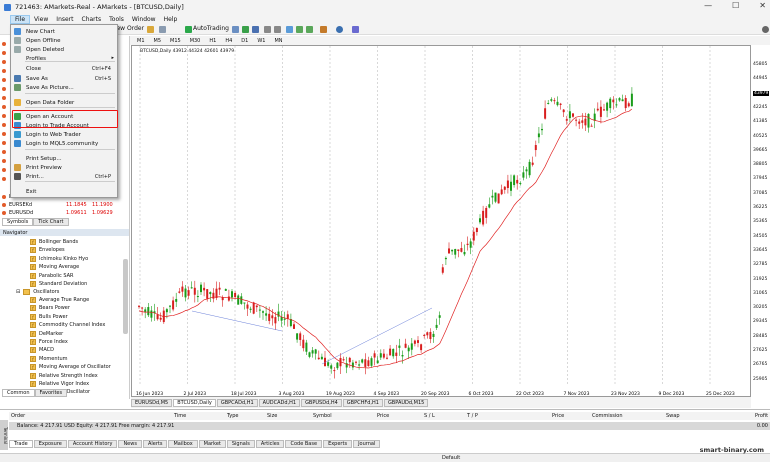  What do you see at coordinates (144, 19) in the screenshot?
I see `menu-window: Window` at bounding box center [144, 19].